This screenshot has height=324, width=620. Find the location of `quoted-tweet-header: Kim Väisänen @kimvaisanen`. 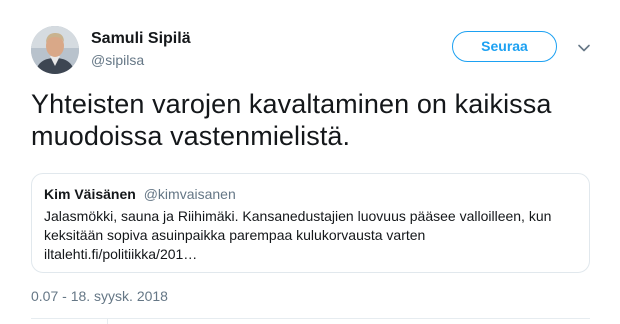

quoted-tweet-header: Kim Väisänen @kimvaisanen is located at coordinates (140, 194).